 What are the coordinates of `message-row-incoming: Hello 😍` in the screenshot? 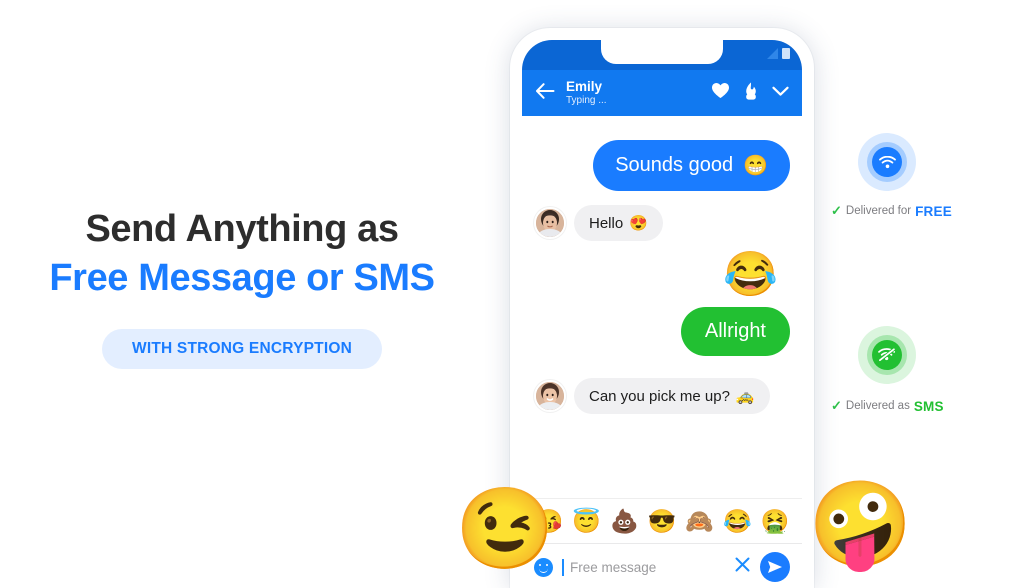 It's located at (662, 223).